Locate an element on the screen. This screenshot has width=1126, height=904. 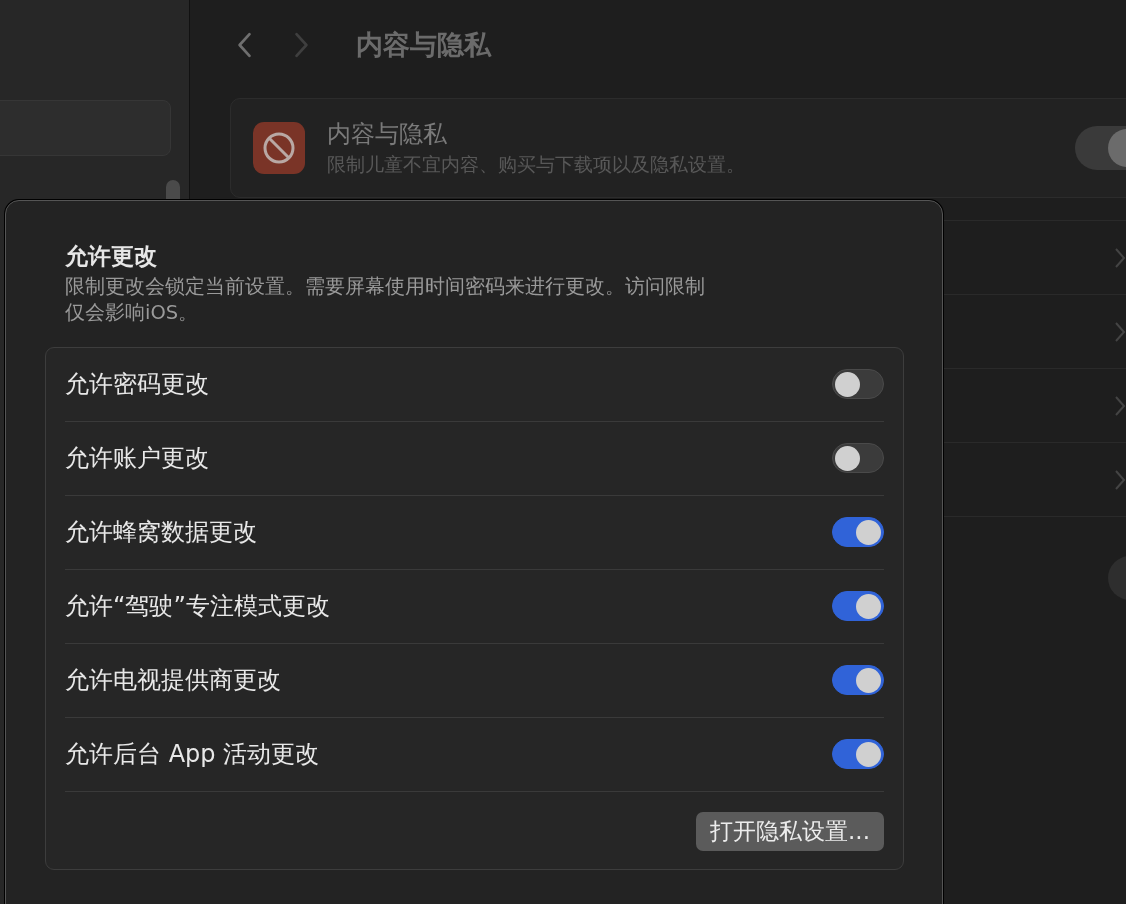
option-label: 允许密码更改 is located at coordinates (137, 385).